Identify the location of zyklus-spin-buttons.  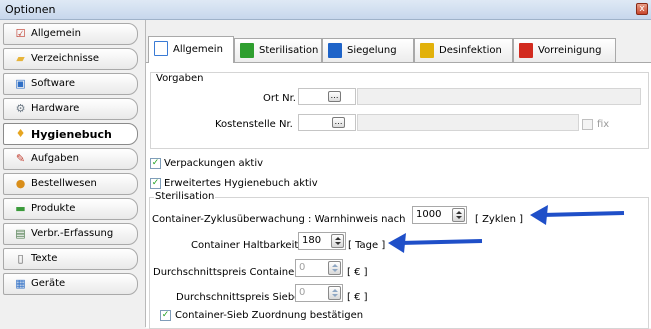
(458, 215).